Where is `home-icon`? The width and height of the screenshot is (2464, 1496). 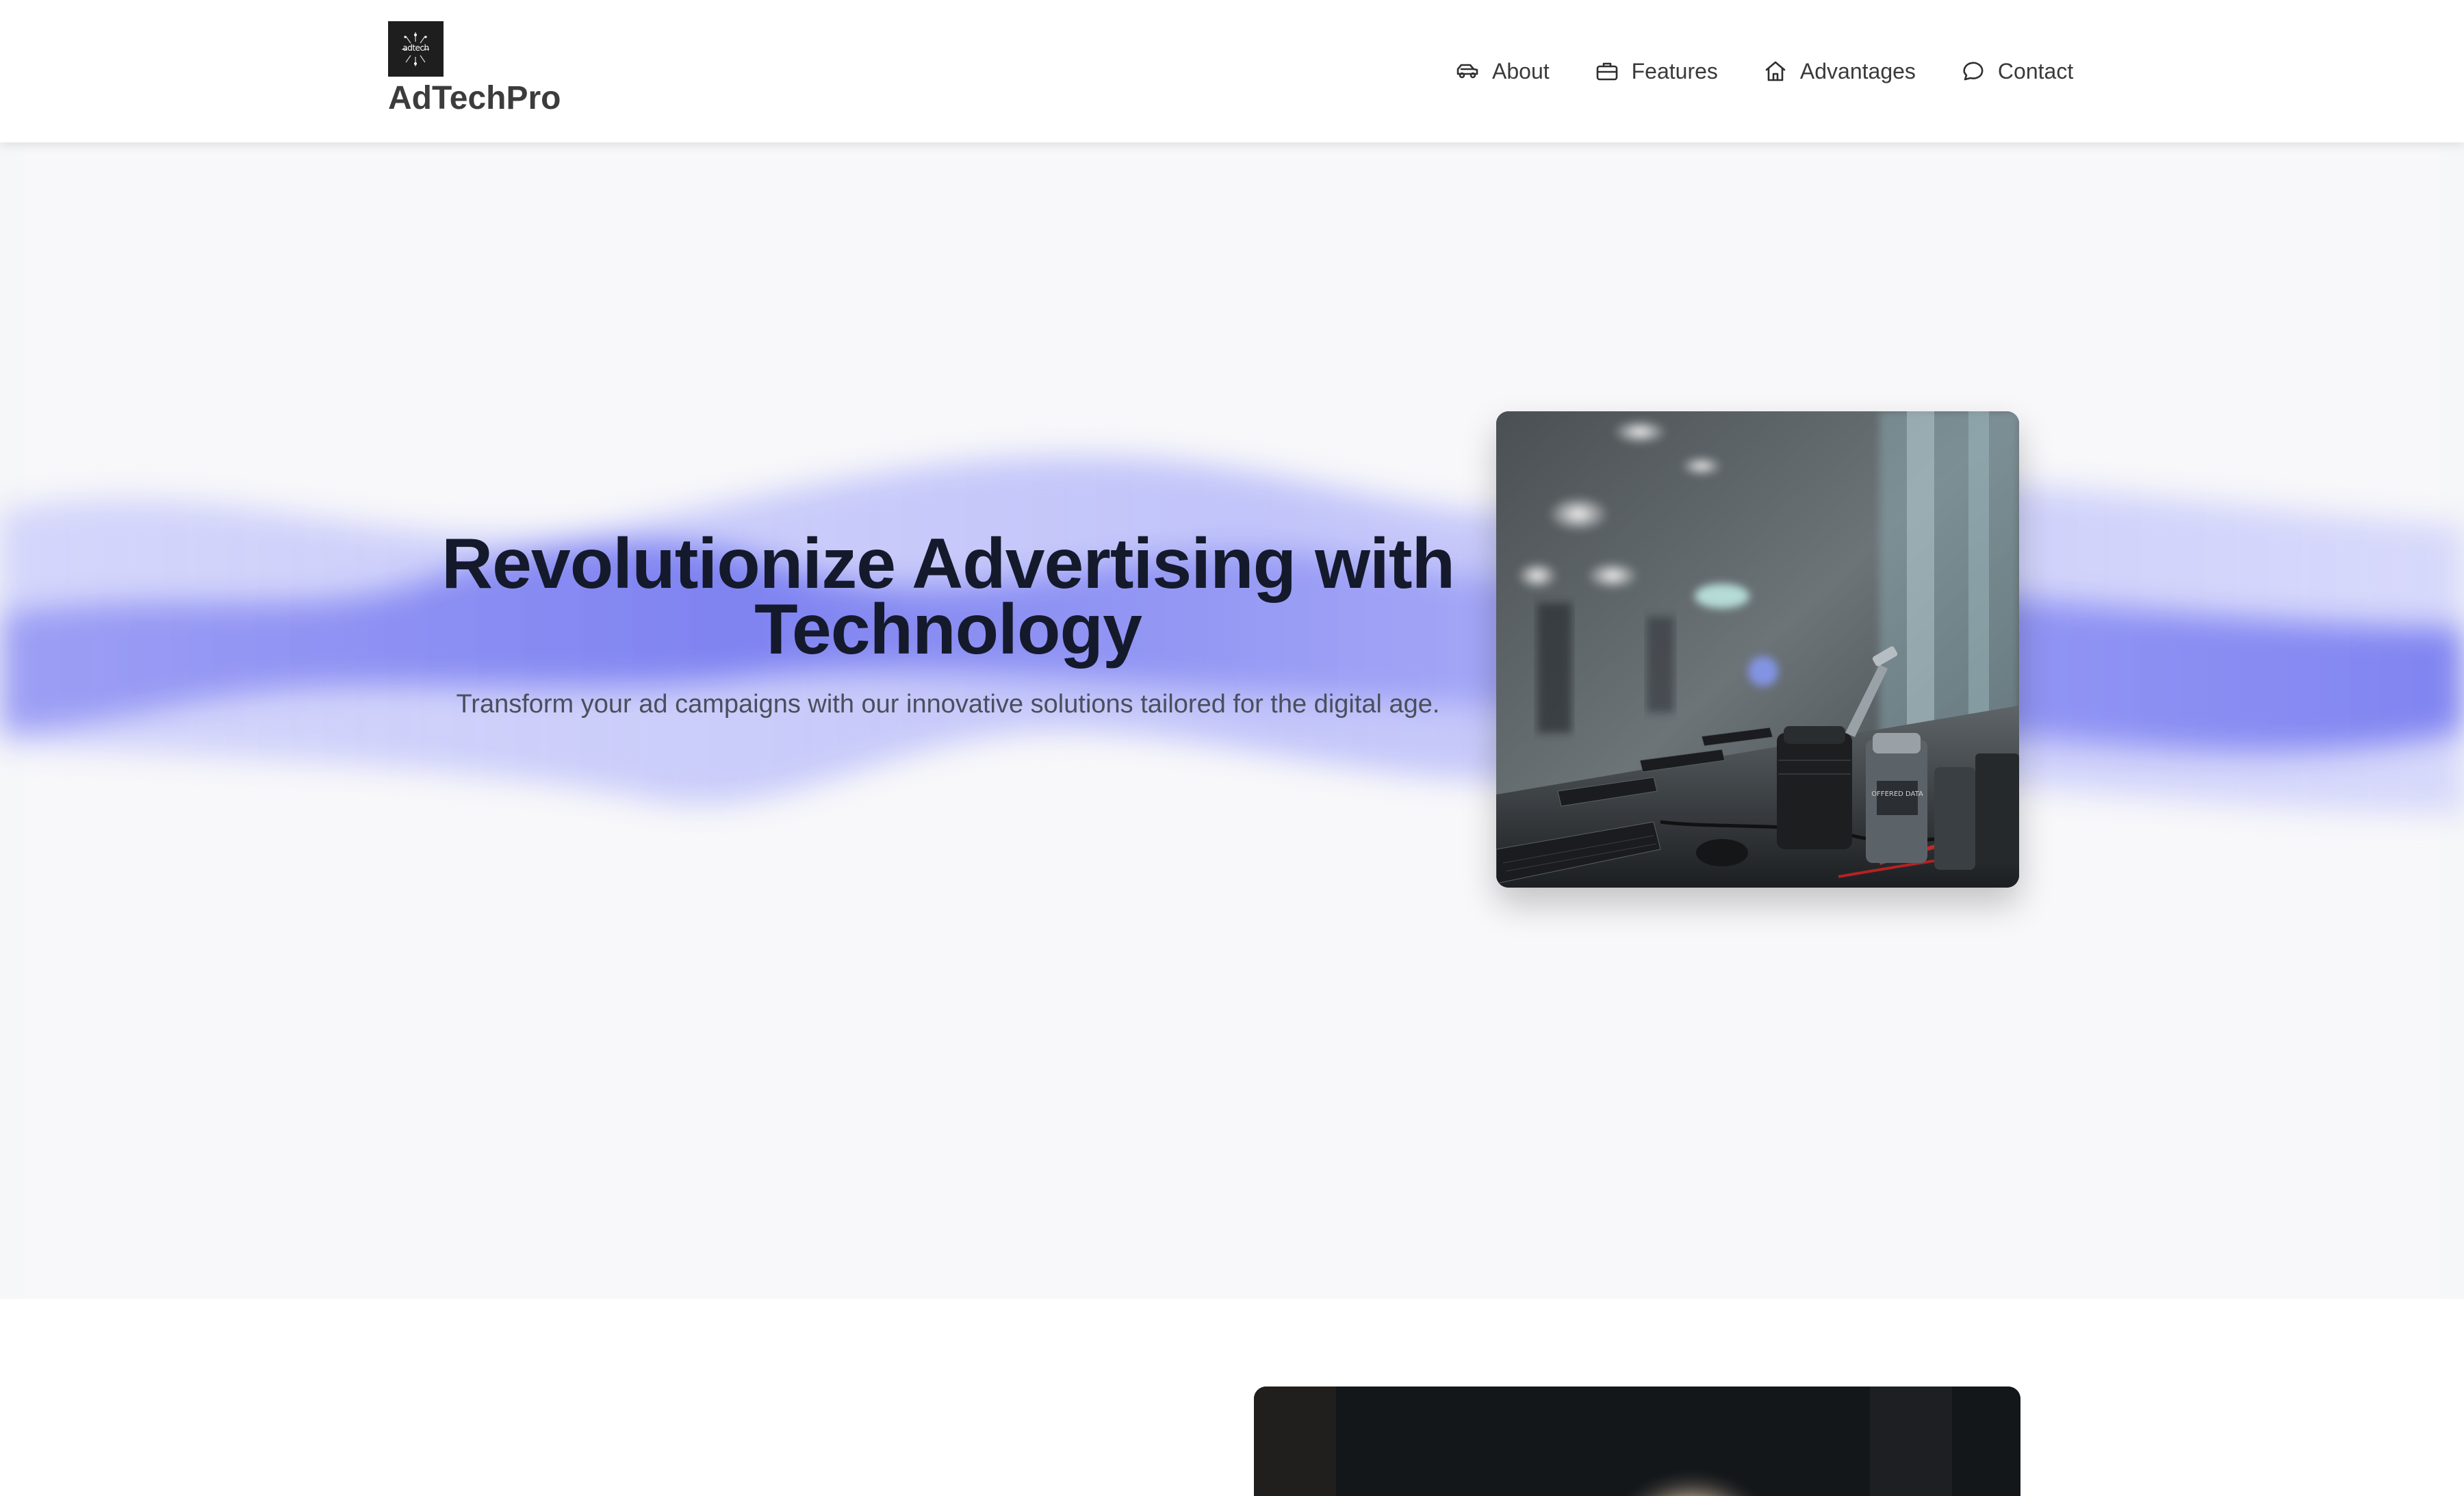
home-icon is located at coordinates (1775, 71).